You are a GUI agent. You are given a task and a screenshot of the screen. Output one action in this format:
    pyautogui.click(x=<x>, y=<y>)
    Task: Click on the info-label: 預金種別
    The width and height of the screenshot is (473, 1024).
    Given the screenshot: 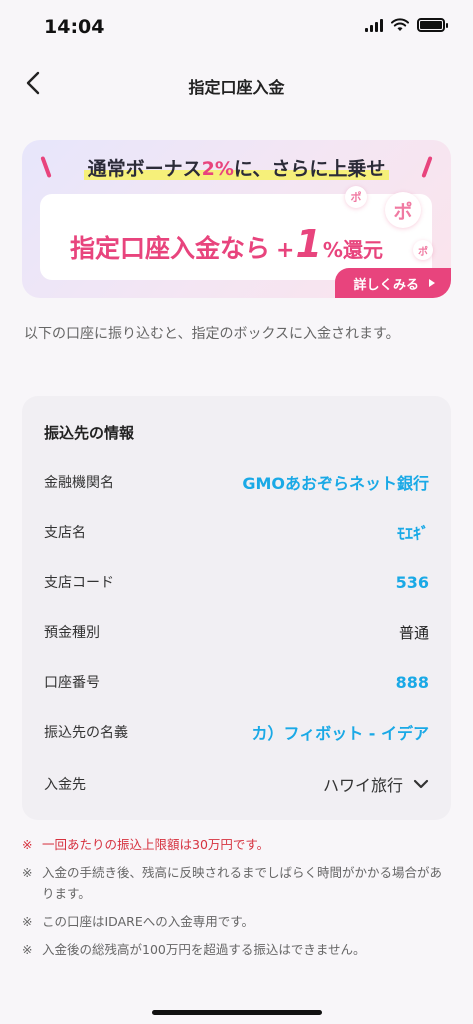 What is the action you would take?
    pyautogui.click(x=72, y=633)
    